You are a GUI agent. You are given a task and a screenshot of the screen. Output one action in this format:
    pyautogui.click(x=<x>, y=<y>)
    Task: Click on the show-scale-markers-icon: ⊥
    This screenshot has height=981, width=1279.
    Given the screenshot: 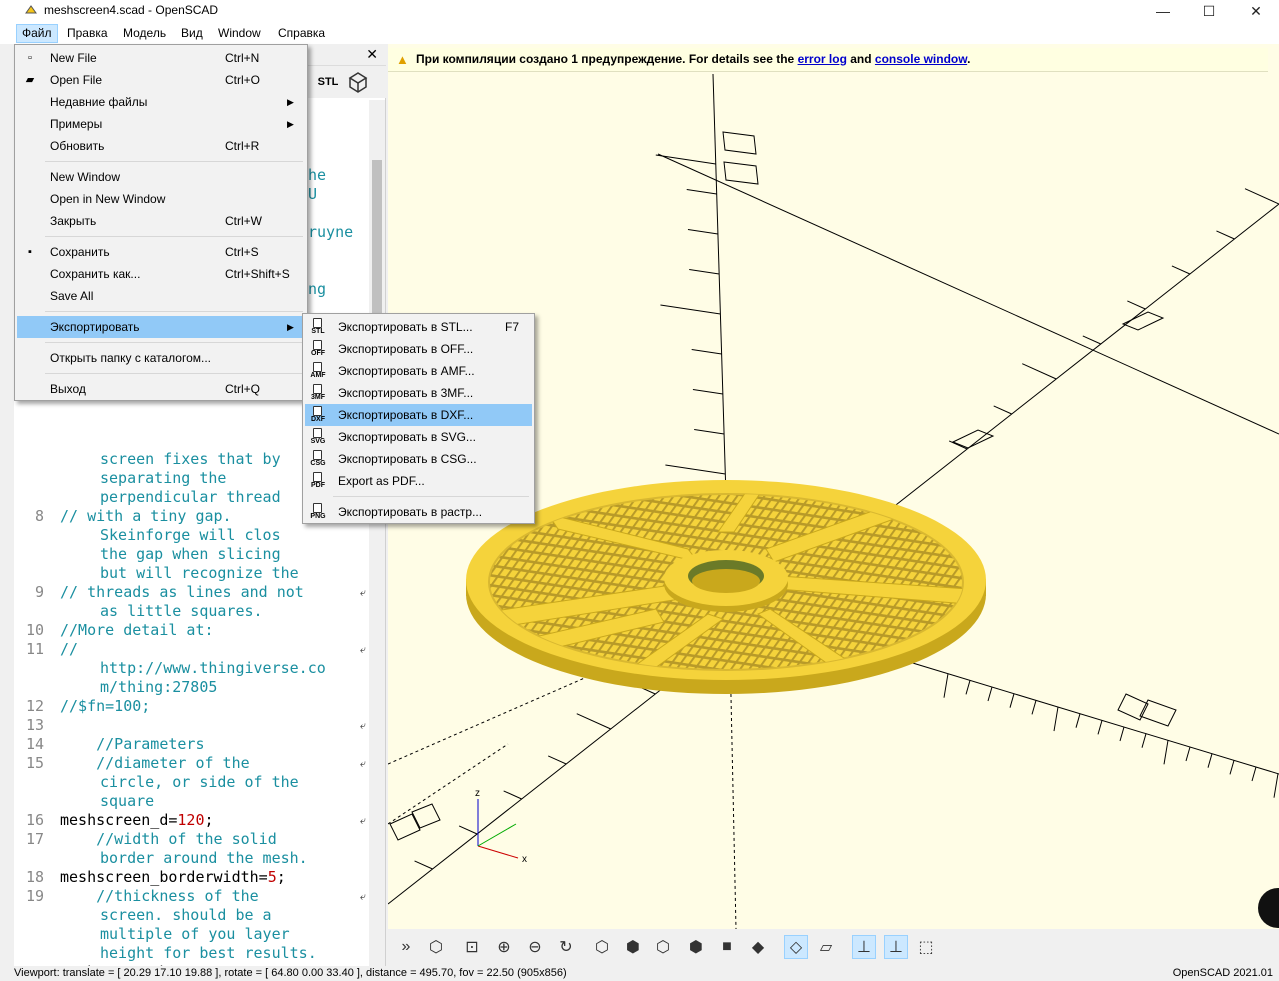 What is the action you would take?
    pyautogui.click(x=896, y=947)
    